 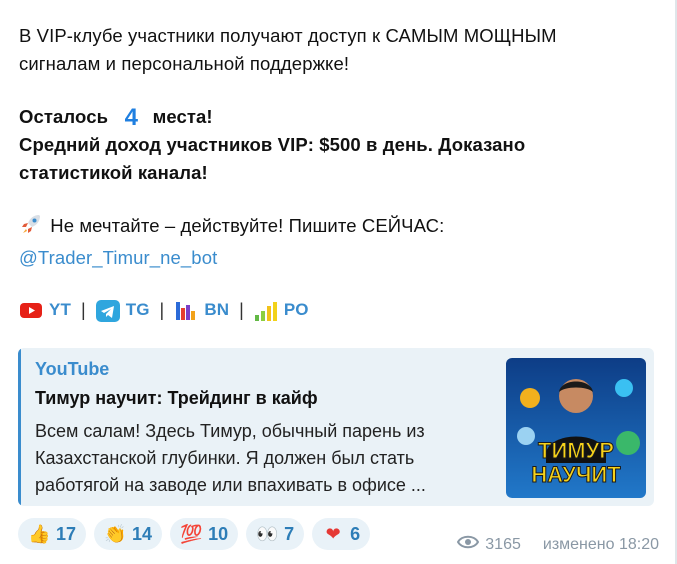 What do you see at coordinates (289, 533) in the screenshot?
I see `reaction-count: 7` at bounding box center [289, 533].